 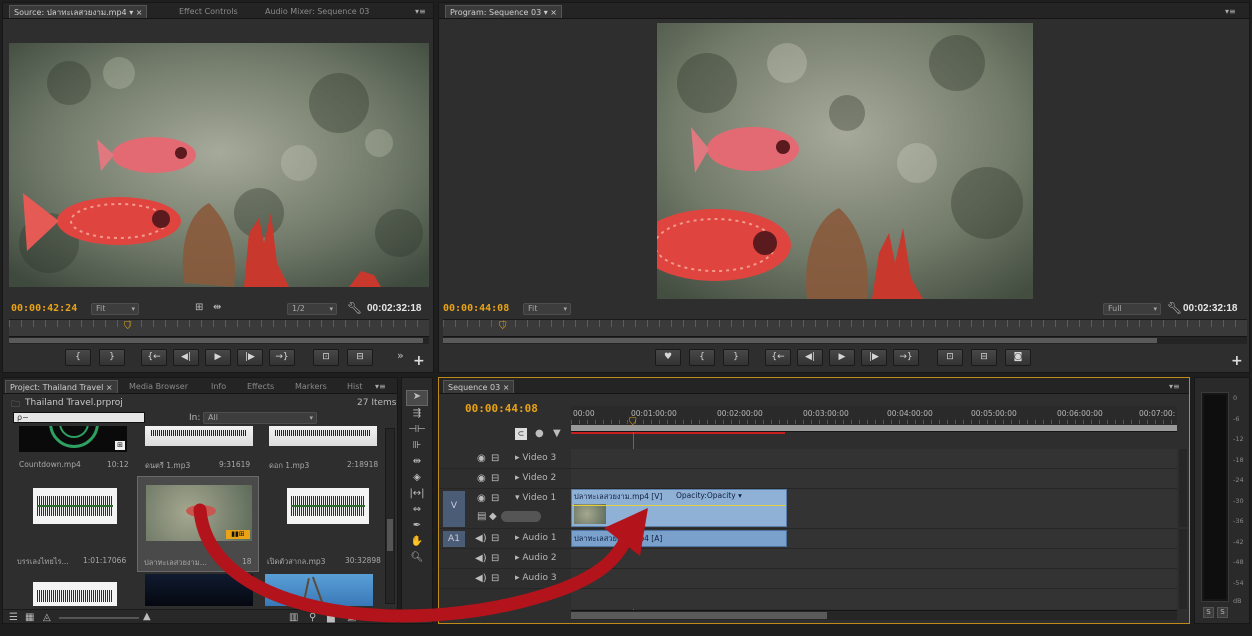 What do you see at coordinates (131, 12) in the screenshot?
I see `tab-menu-chevron-icon: ▾` at bounding box center [131, 12].